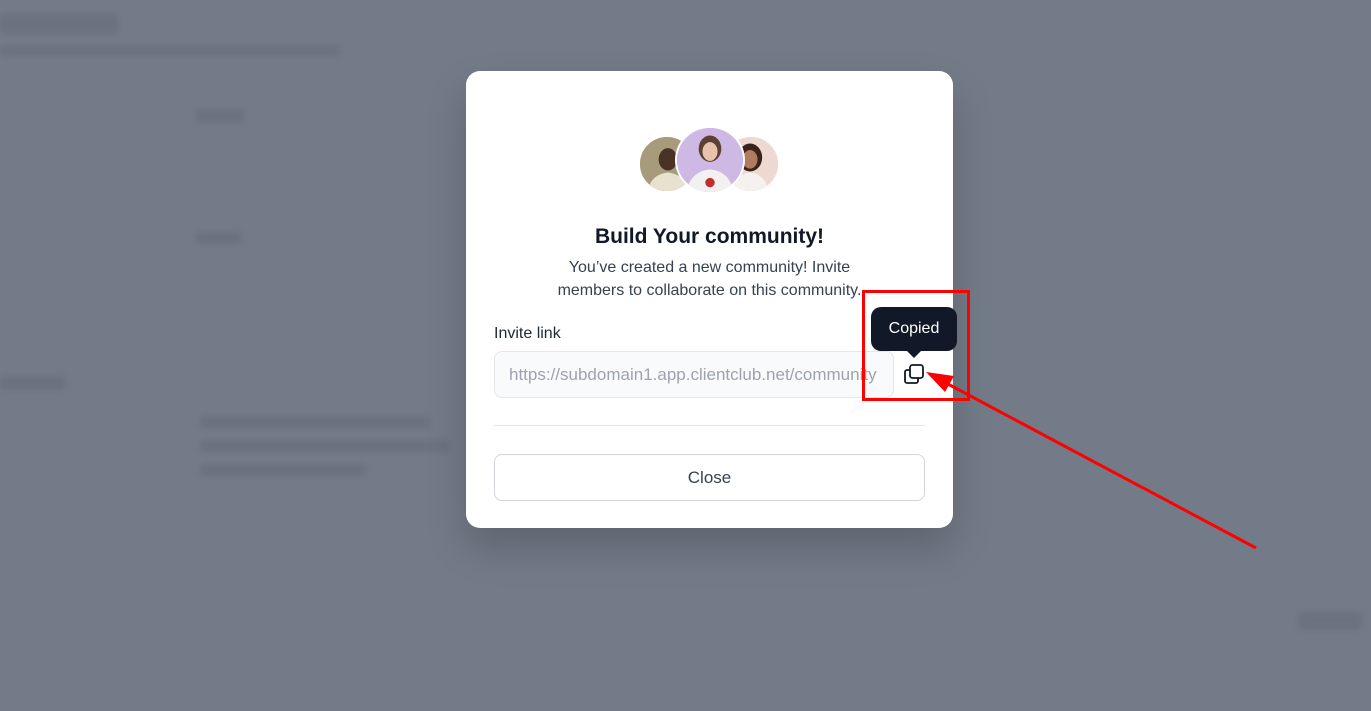  What do you see at coordinates (170, 51) in the screenshot?
I see `blurred-page-subtitle` at bounding box center [170, 51].